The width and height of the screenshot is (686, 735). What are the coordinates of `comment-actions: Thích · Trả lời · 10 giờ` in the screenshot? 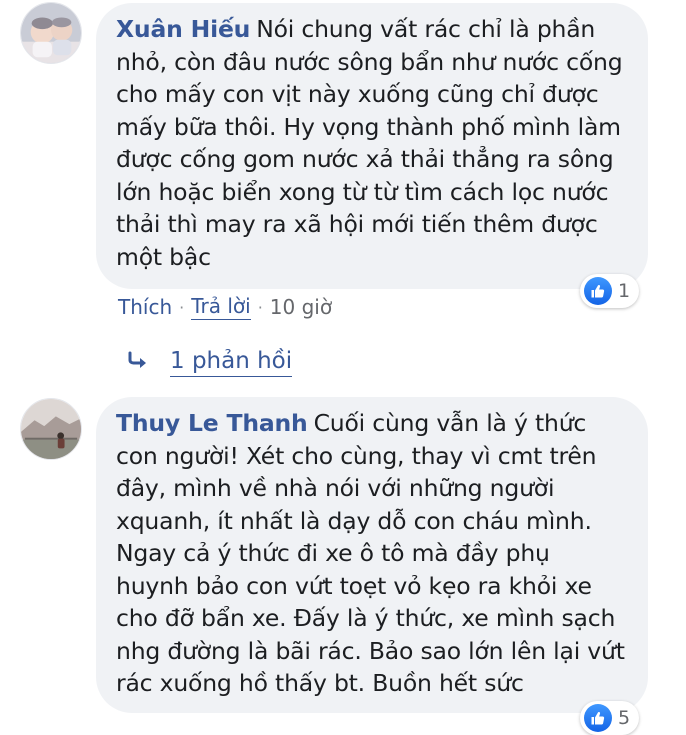 It's located at (225, 307).